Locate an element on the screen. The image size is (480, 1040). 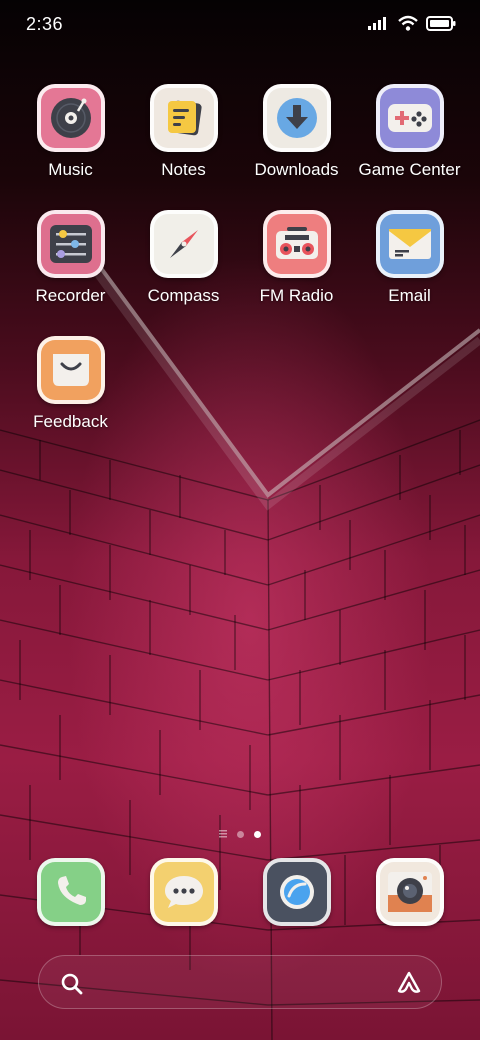
app-fm-radio: FM Radio is located at coordinates (296, 258).